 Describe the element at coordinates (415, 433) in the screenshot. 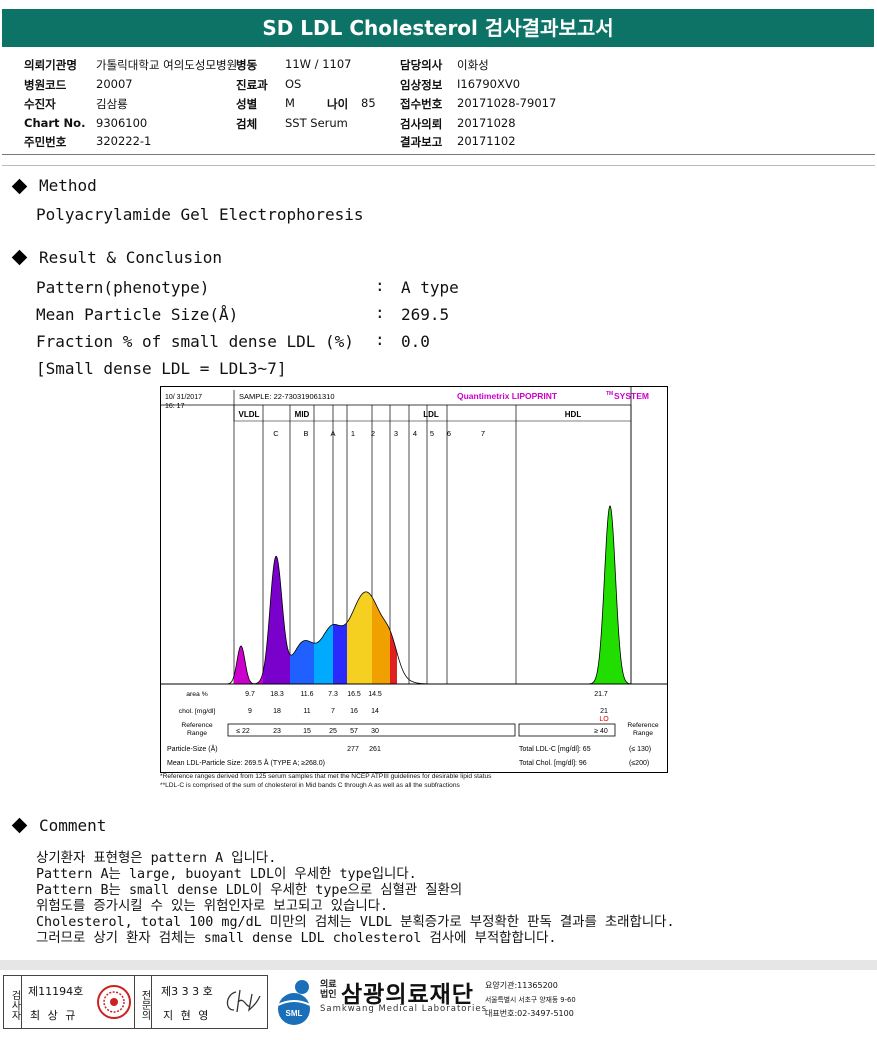

I see `band-label: 4` at that location.